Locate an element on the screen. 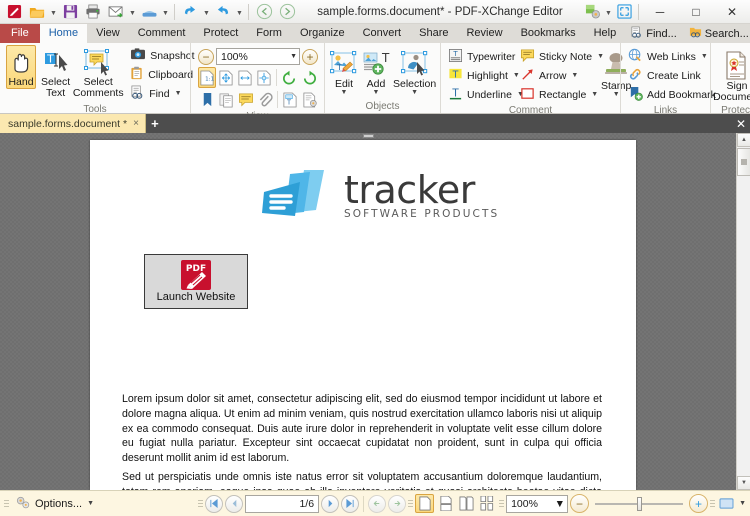 This screenshot has height=516, width=750. web-links-dropdown-arrow: ▼ is located at coordinates (704, 56).